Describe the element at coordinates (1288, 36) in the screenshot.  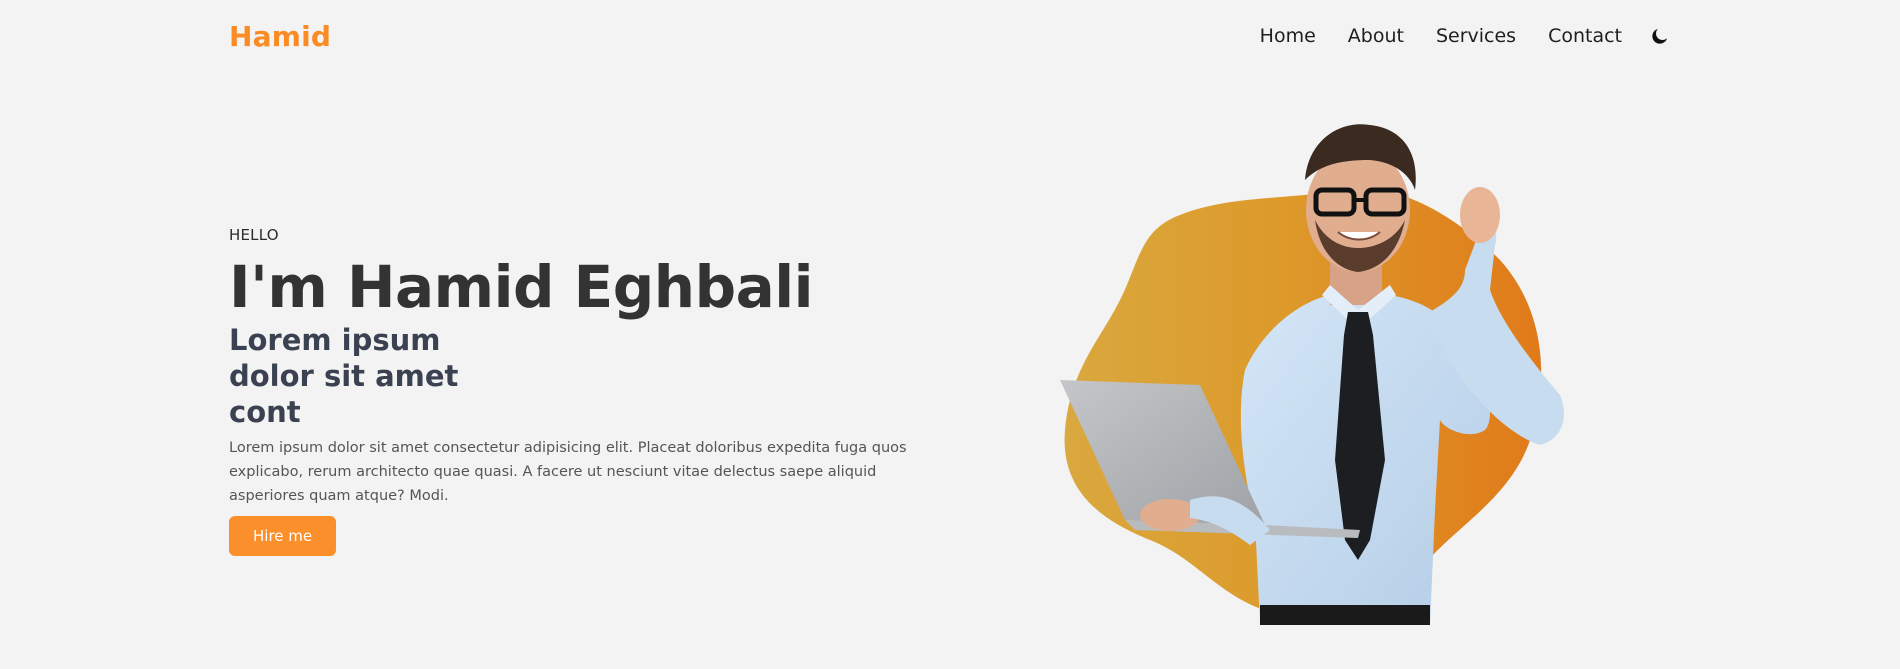
I see `nav-home: Home` at that location.